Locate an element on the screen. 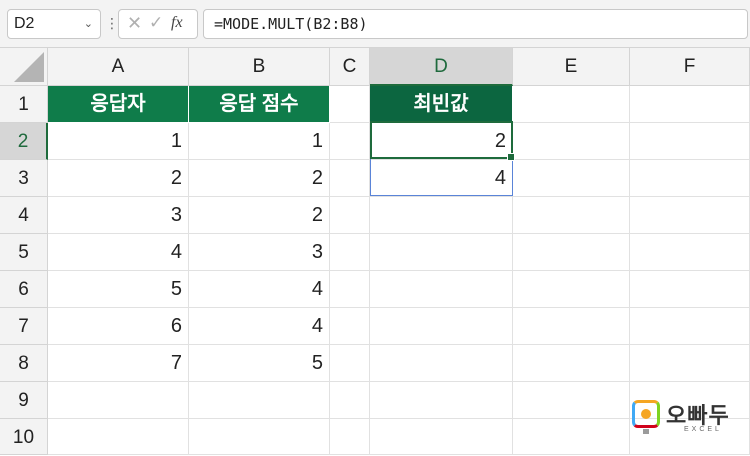  cell-b7: 4 is located at coordinates (259, 326).